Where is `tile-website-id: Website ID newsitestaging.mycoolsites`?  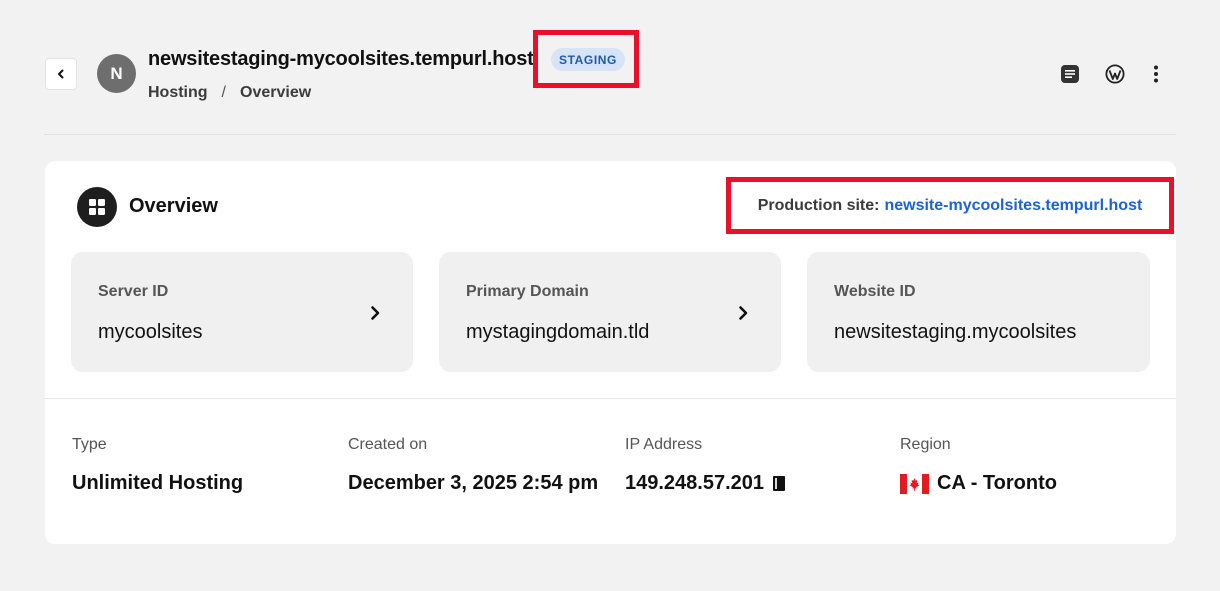 tile-website-id: Website ID newsitestaging.mycoolsites is located at coordinates (978, 312).